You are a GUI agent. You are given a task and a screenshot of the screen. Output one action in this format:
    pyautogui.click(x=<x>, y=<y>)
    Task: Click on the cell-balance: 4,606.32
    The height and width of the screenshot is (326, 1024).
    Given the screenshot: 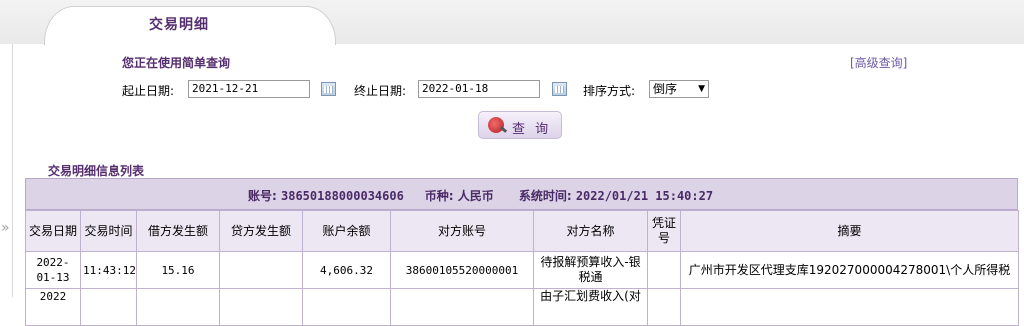 What is the action you would take?
    pyautogui.click(x=346, y=270)
    